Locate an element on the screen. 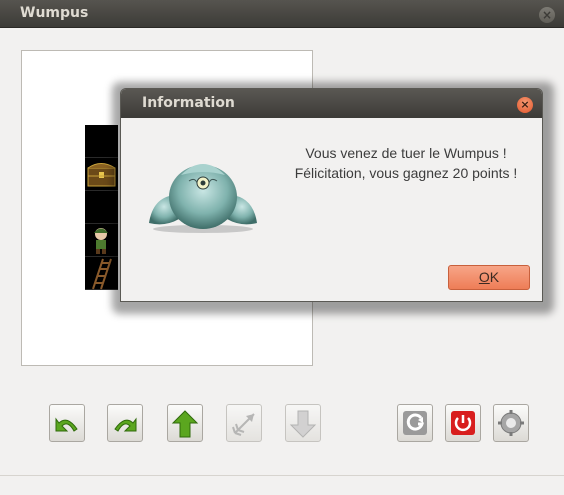 The image size is (564, 495). ok-button: OK is located at coordinates (489, 277).